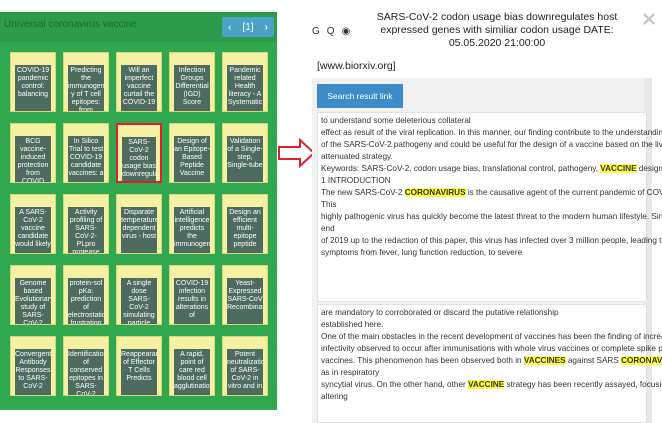 This screenshot has width=662, height=423. What do you see at coordinates (229, 27) in the screenshot?
I see `prev-page-button: ‹` at bounding box center [229, 27].